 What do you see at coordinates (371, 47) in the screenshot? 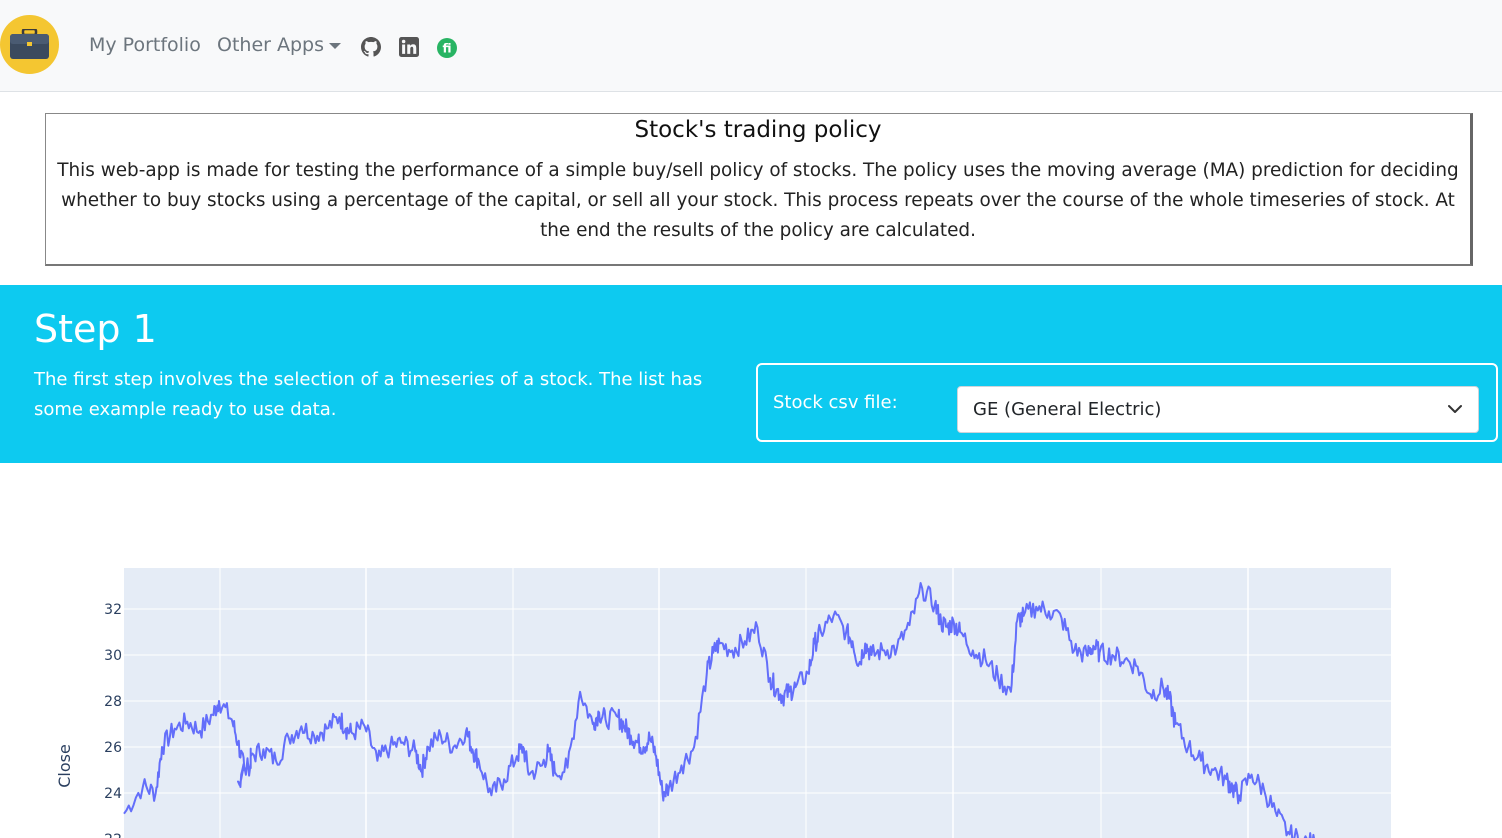
I see `github-icon` at bounding box center [371, 47].